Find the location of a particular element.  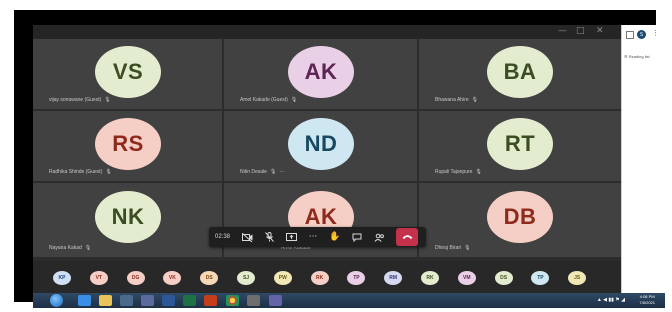

participant-name-label: Amol Kakade (Guest) is located at coordinates (264, 100).